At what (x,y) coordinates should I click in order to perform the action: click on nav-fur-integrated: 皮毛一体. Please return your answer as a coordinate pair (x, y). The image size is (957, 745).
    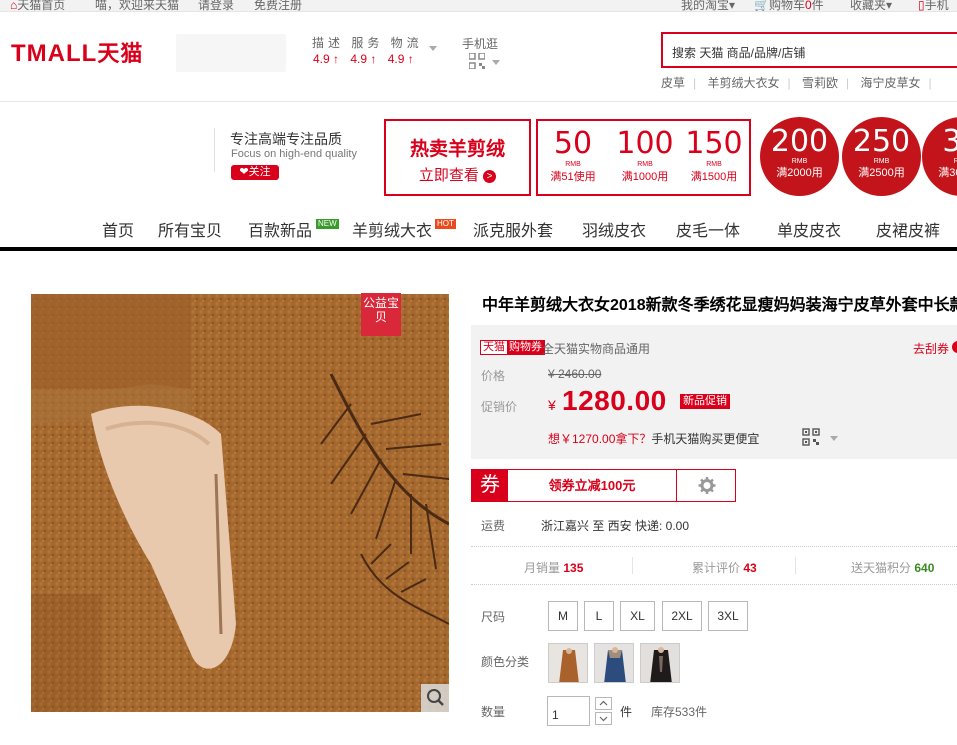
    Looking at the image, I should click on (708, 229).